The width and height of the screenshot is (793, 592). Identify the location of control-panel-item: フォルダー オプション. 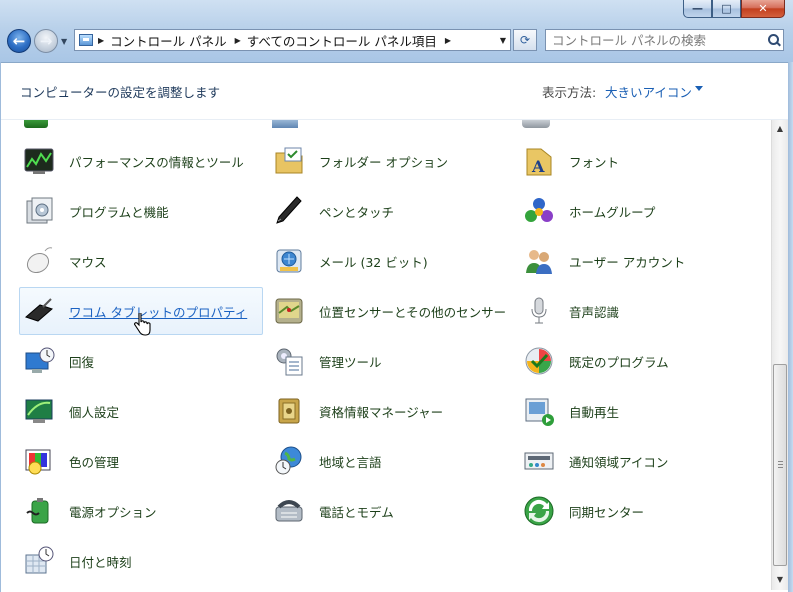
(391, 161).